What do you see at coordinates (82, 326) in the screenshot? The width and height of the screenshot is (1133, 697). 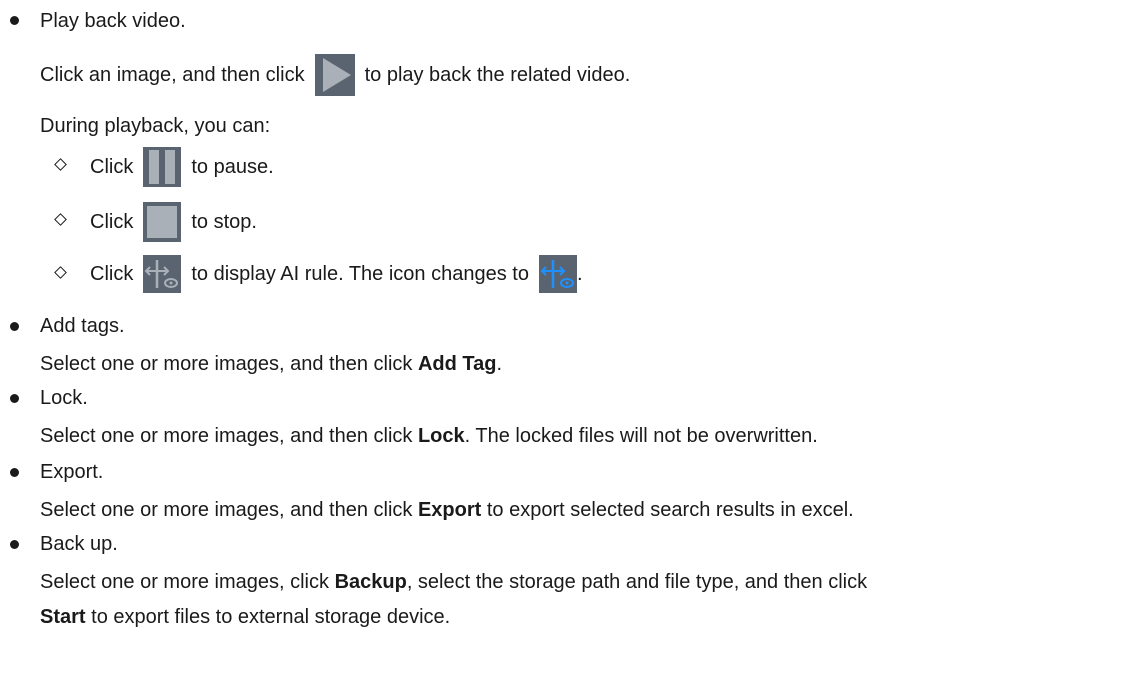 I see `tags-heading: Add tags.` at bounding box center [82, 326].